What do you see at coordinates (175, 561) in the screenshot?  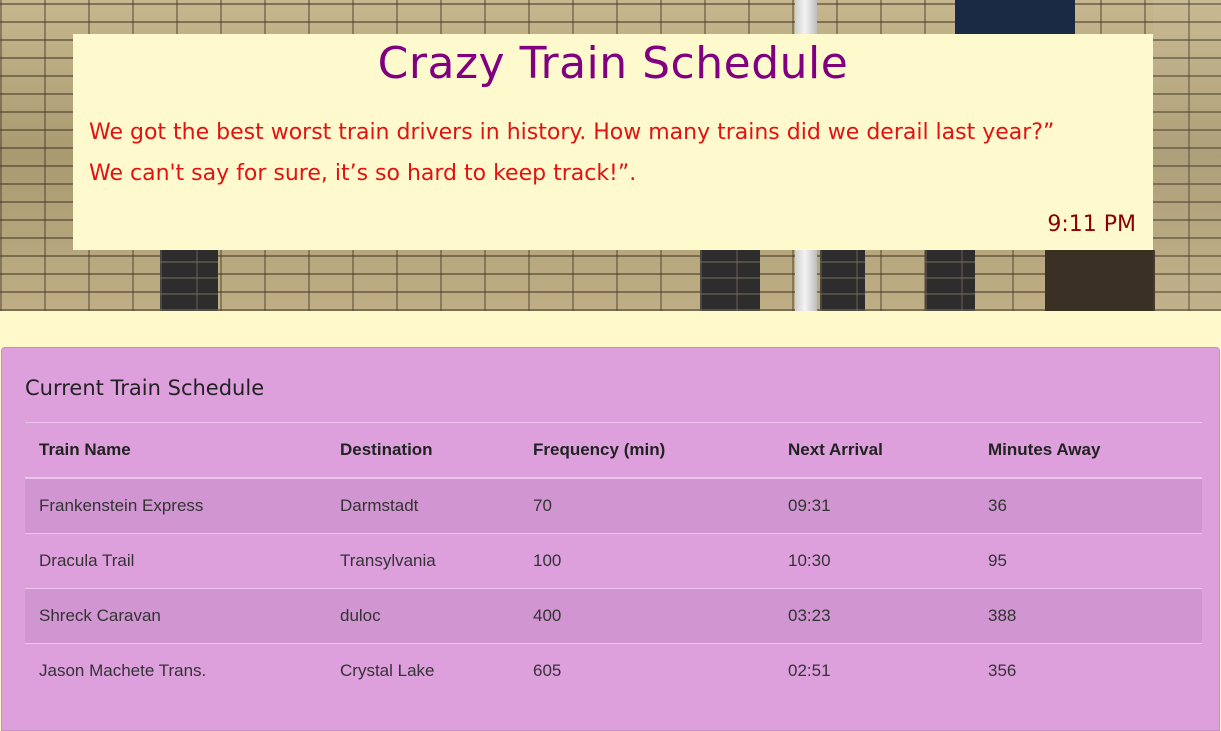 I see `train-name-cell: Dracula Trail` at bounding box center [175, 561].